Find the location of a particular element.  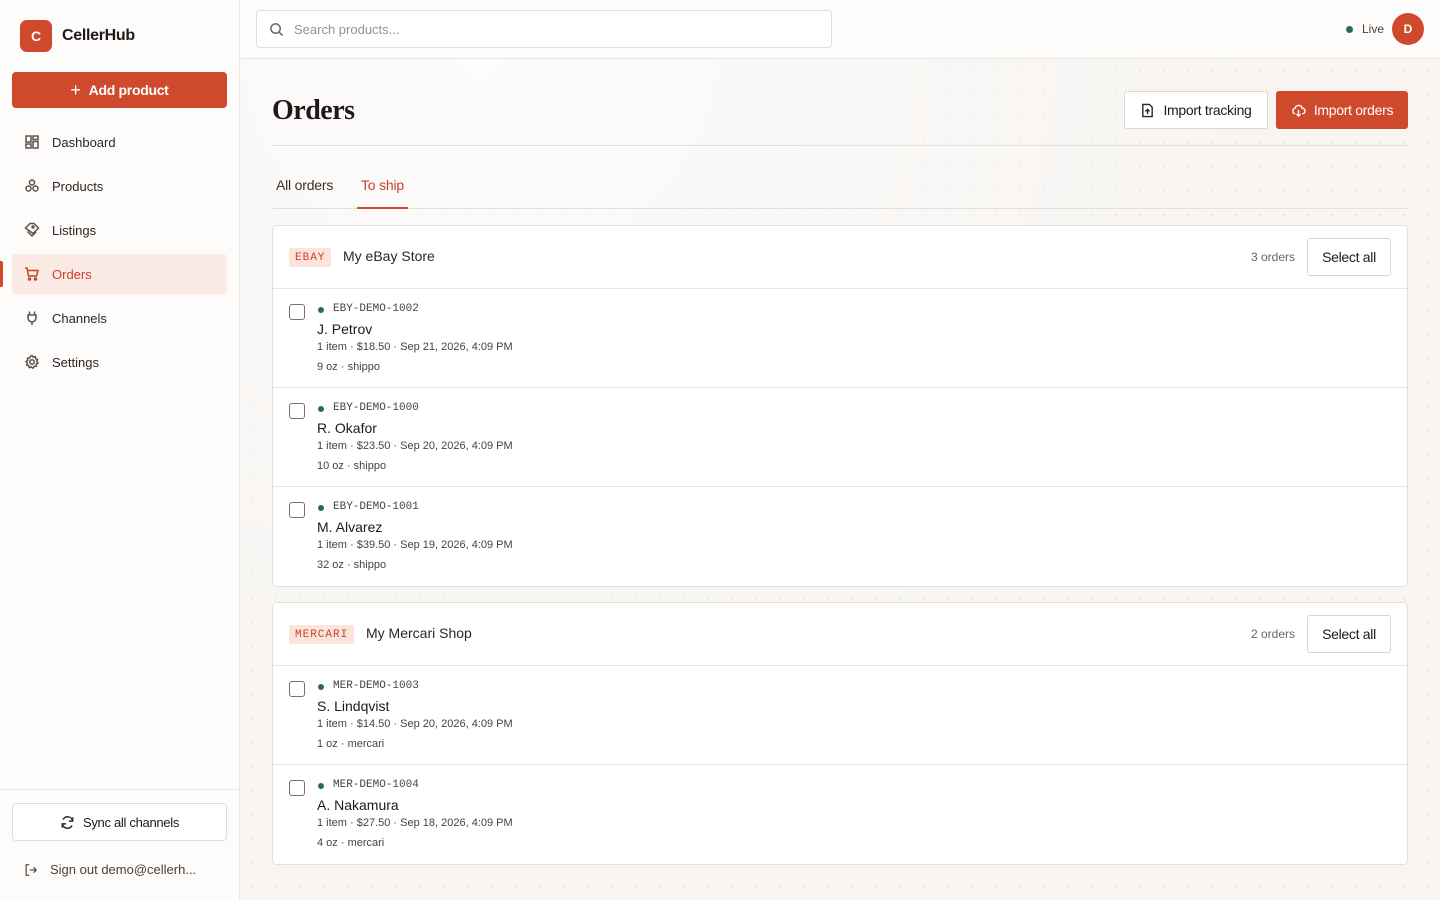

topbar: Live D is located at coordinates (840, 29).